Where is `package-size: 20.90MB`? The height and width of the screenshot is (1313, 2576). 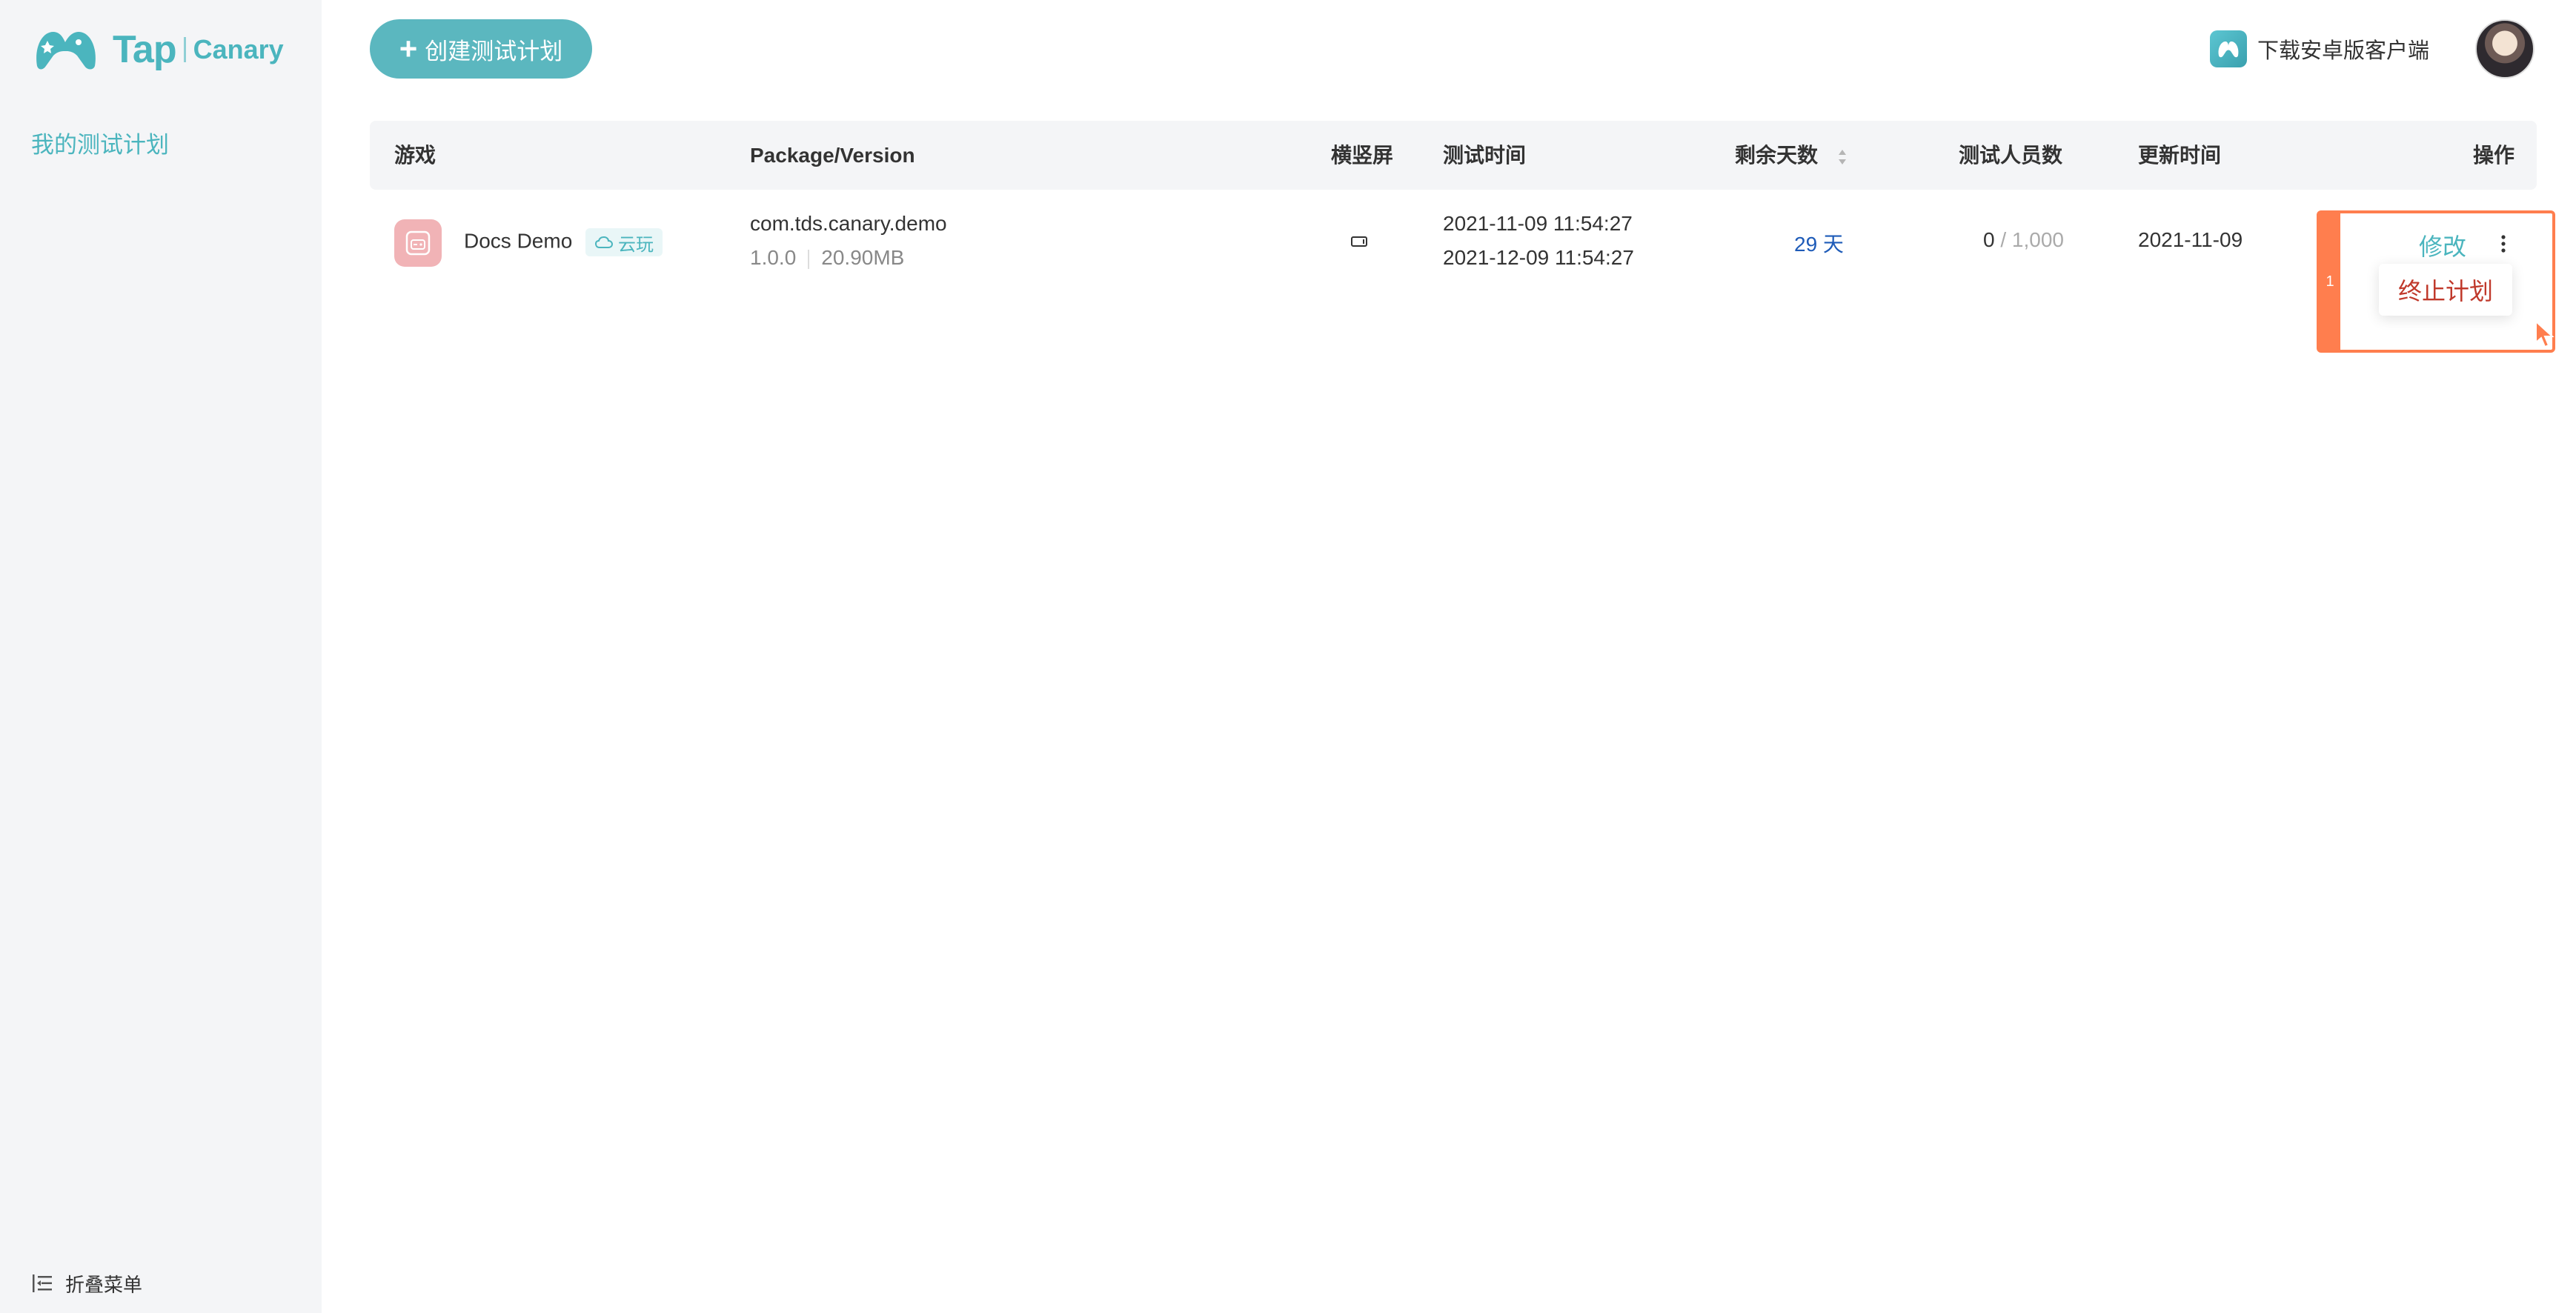 package-size: 20.90MB is located at coordinates (863, 257).